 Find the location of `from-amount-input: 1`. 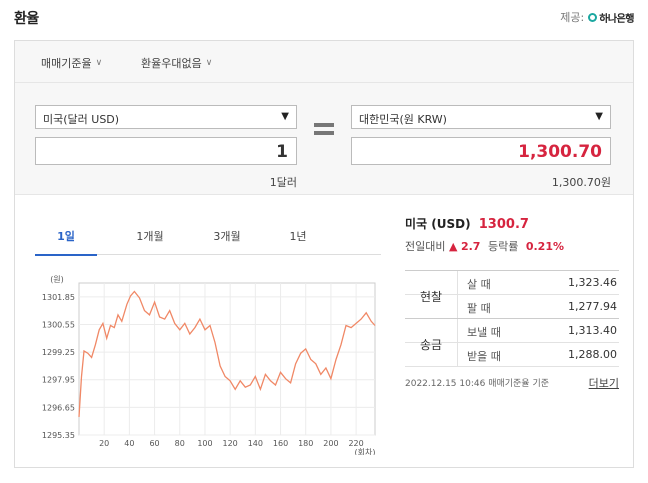

from-amount-input: 1 is located at coordinates (166, 151).